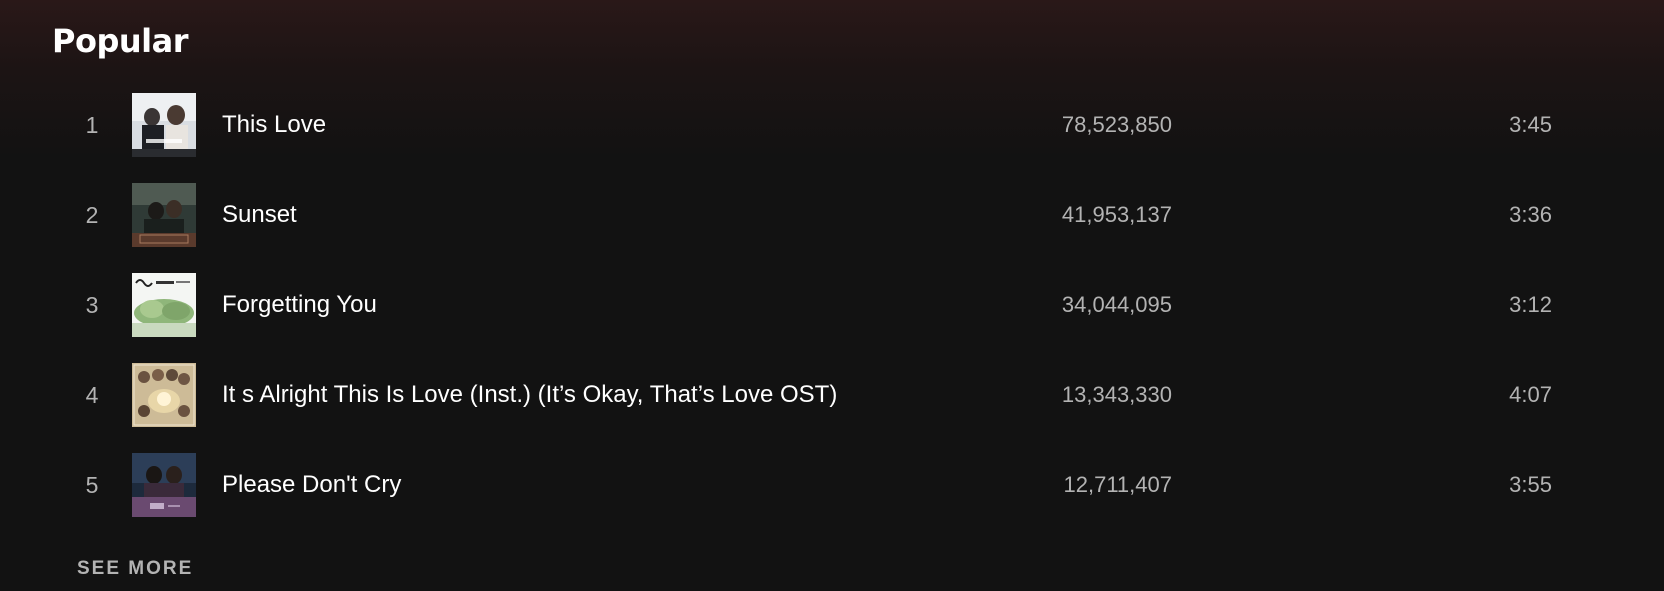 This screenshot has width=1664, height=591. What do you see at coordinates (1116, 304) in the screenshot?
I see `track-play-count: 34,044,095` at bounding box center [1116, 304].